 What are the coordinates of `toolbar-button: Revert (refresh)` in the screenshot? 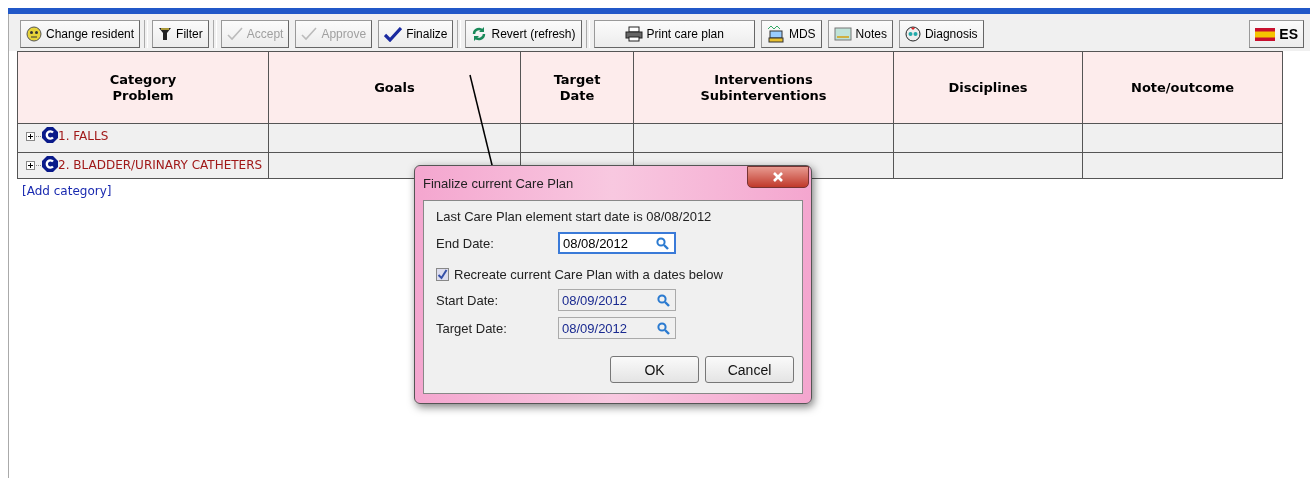 It's located at (523, 34).